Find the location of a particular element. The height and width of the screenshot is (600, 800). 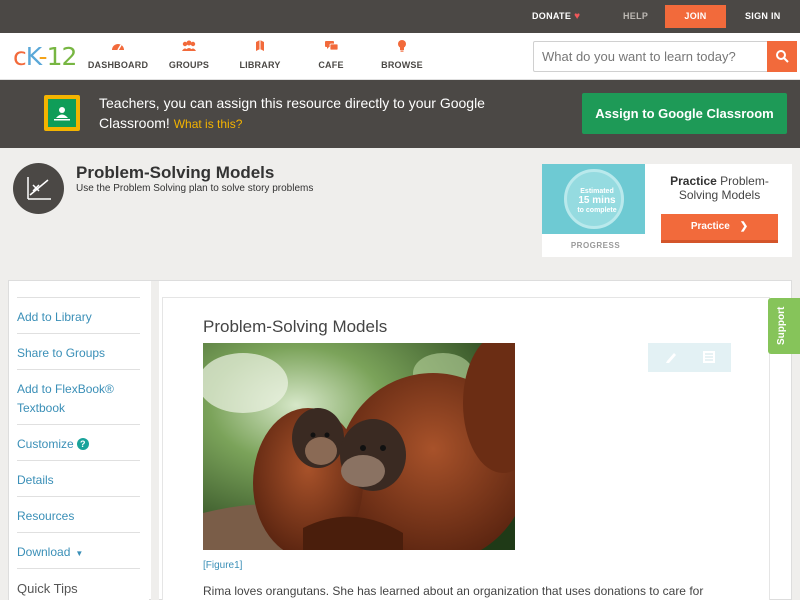

nav-groups: GROUPS is located at coordinates (189, 54).